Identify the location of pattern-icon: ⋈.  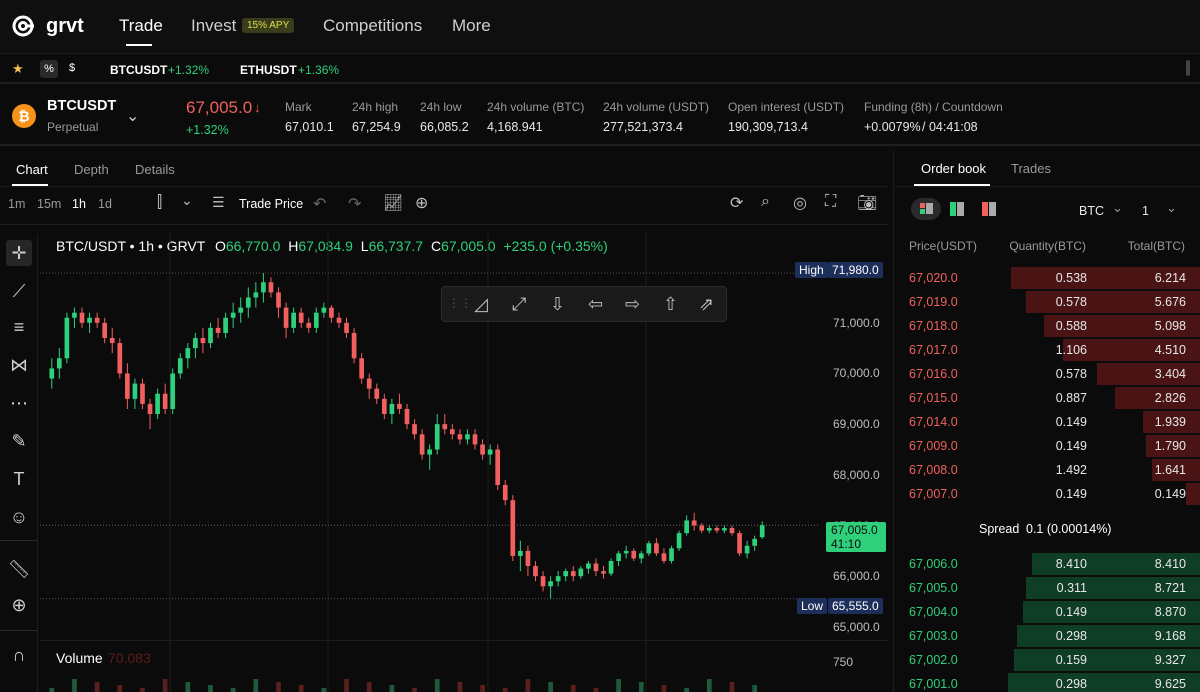
(19, 365).